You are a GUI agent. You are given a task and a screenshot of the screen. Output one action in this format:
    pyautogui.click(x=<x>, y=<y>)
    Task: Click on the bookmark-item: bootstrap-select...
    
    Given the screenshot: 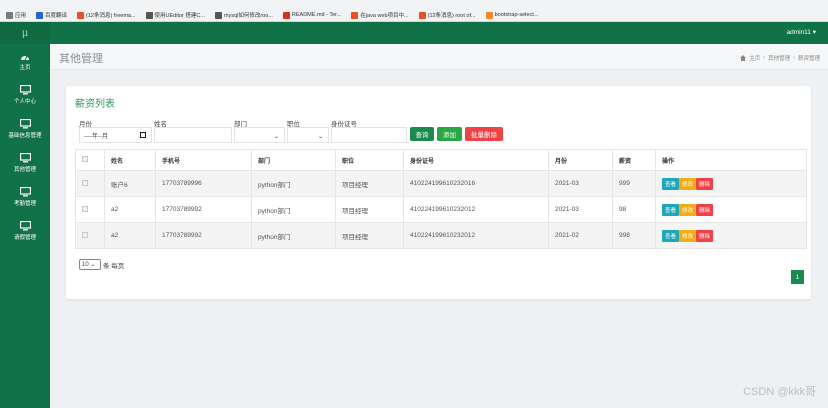 What is the action you would take?
    pyautogui.click(x=512, y=15)
    